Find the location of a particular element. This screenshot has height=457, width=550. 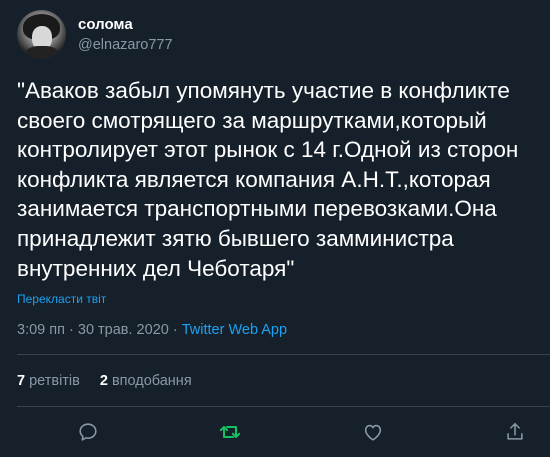

retweets-count: 7 is located at coordinates (21, 381).